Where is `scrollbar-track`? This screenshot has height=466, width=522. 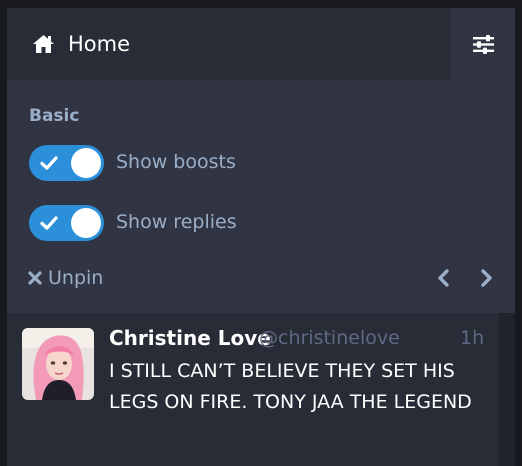 scrollbar-track is located at coordinates (507, 389).